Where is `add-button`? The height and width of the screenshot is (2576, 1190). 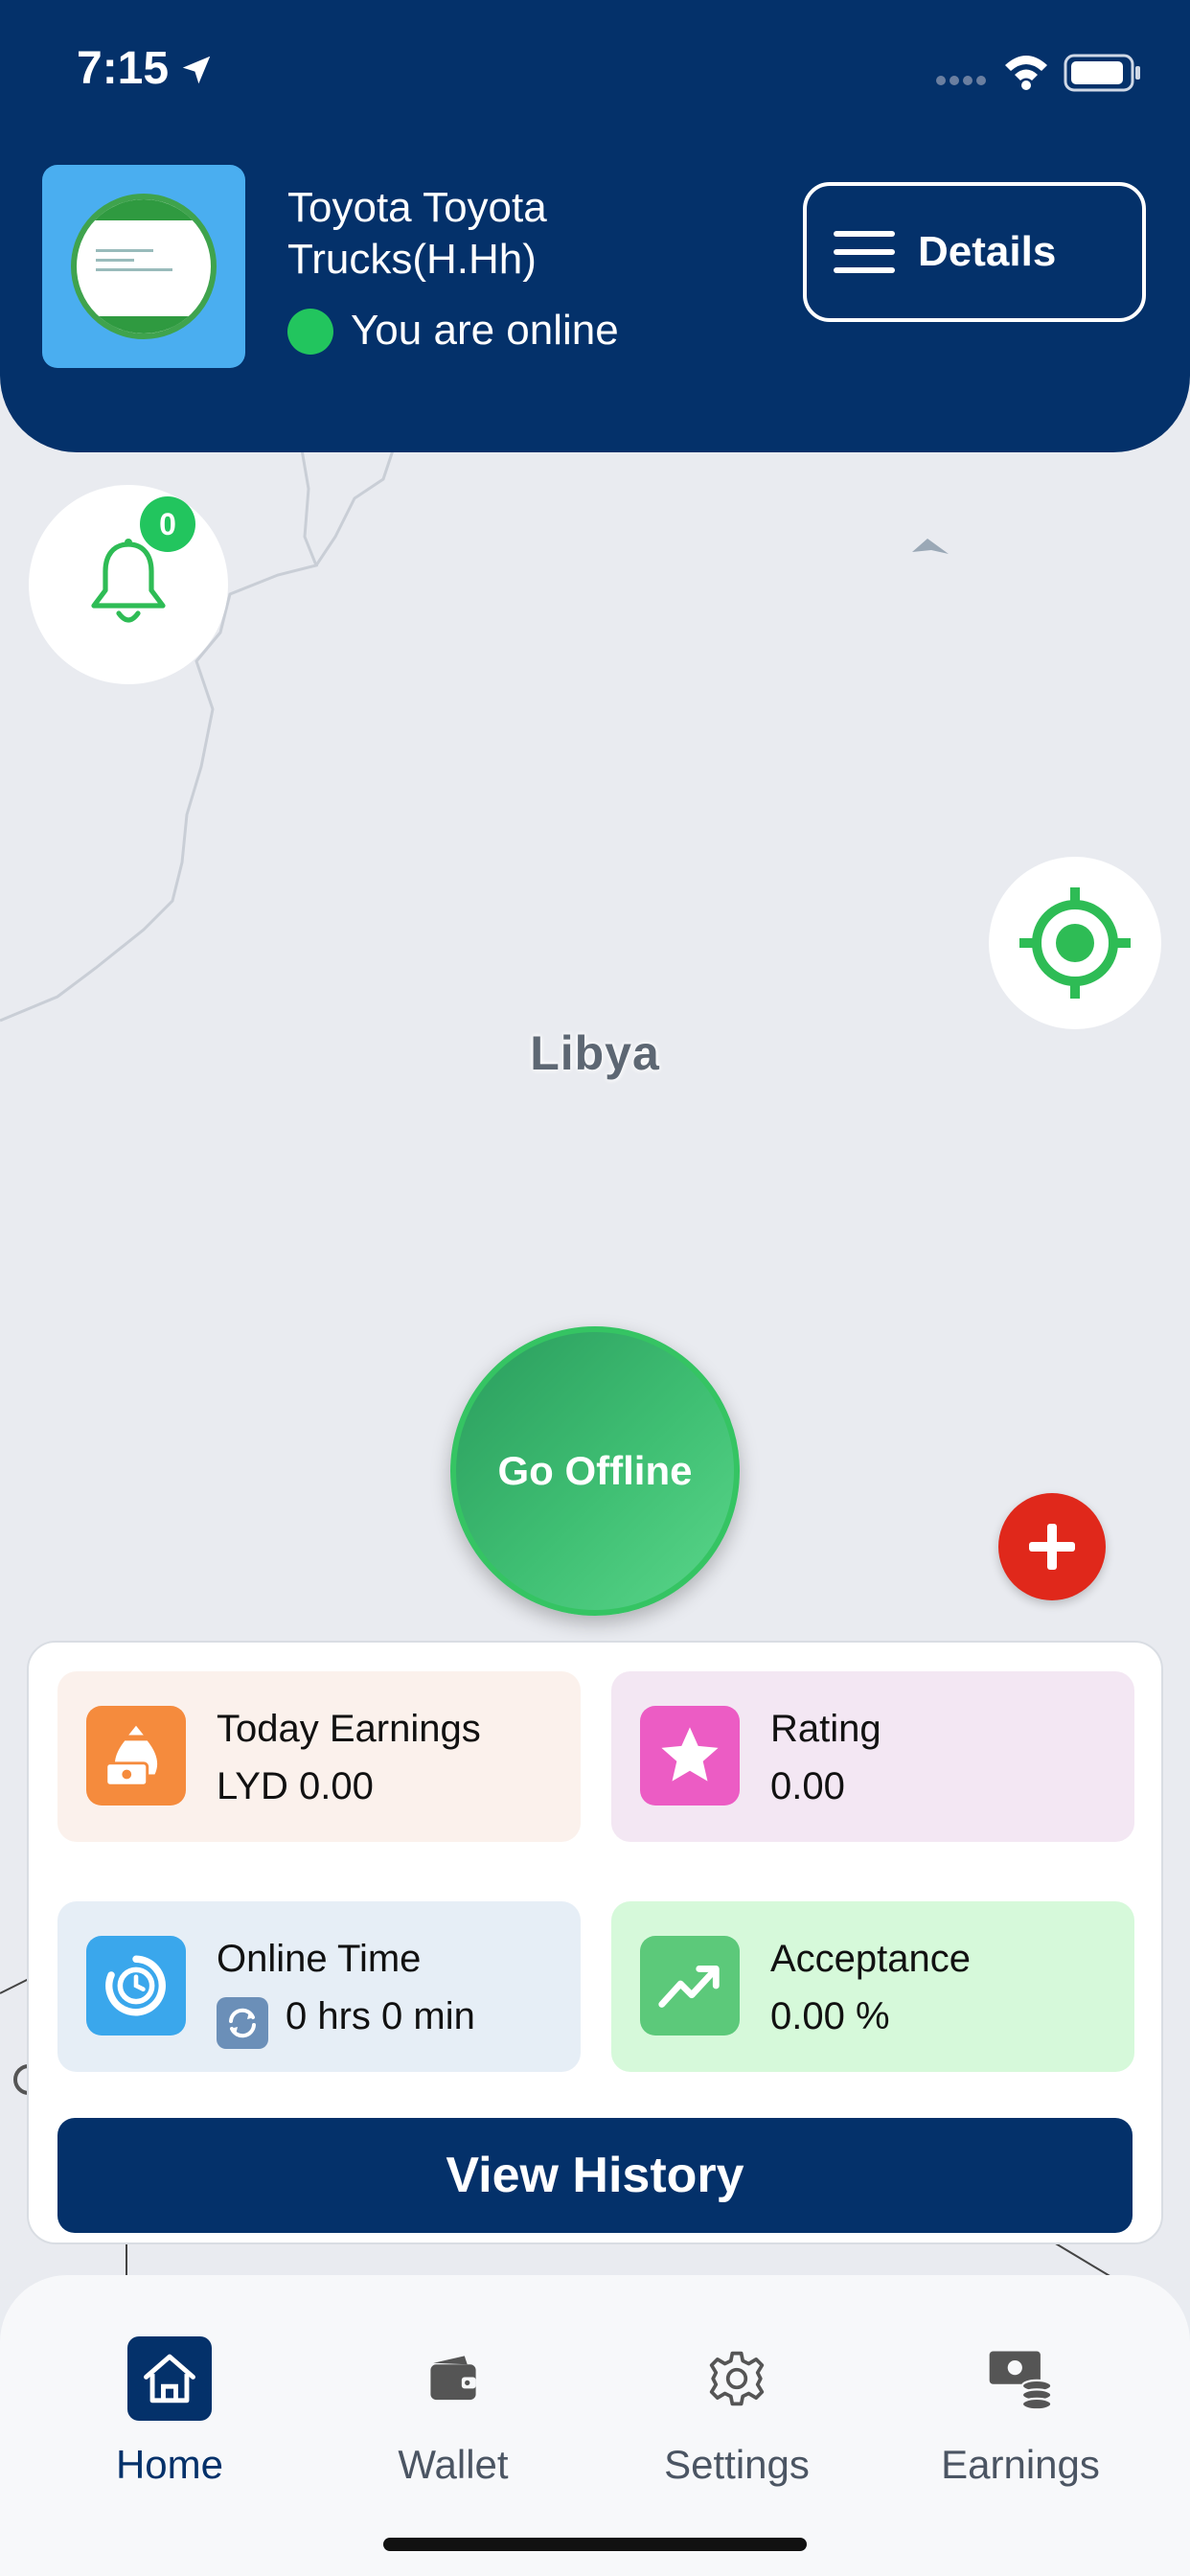 add-button is located at coordinates (1052, 1546).